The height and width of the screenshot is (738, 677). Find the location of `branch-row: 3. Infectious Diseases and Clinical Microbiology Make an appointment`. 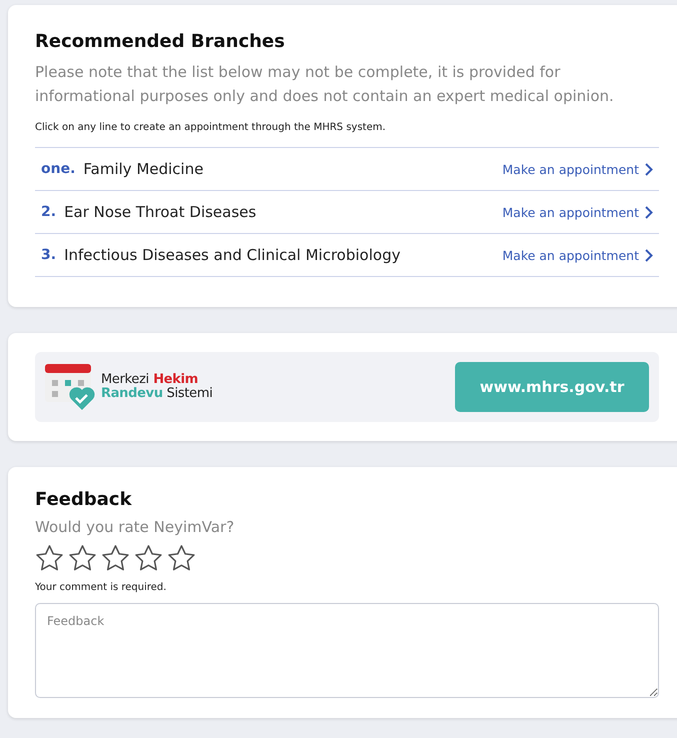

branch-row: 3. Infectious Diseases and Clinical Microbiology Make an appointment is located at coordinates (347, 255).